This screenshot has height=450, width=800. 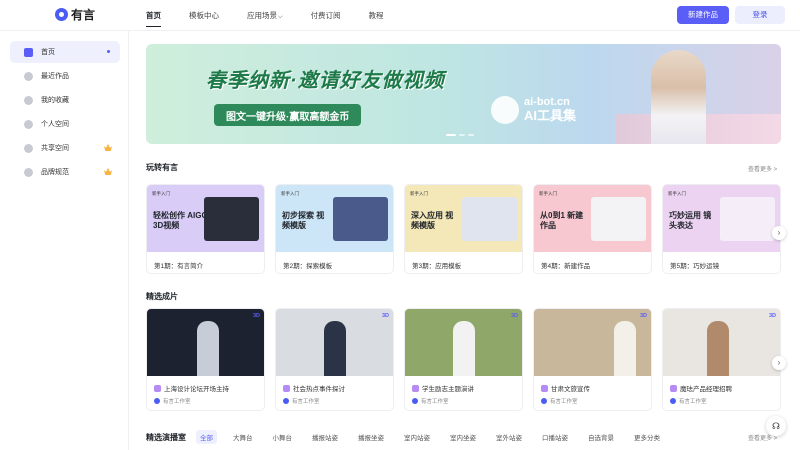 I want to click on banner-brand: ai-bot.cn AI工具集, so click(x=533, y=110).